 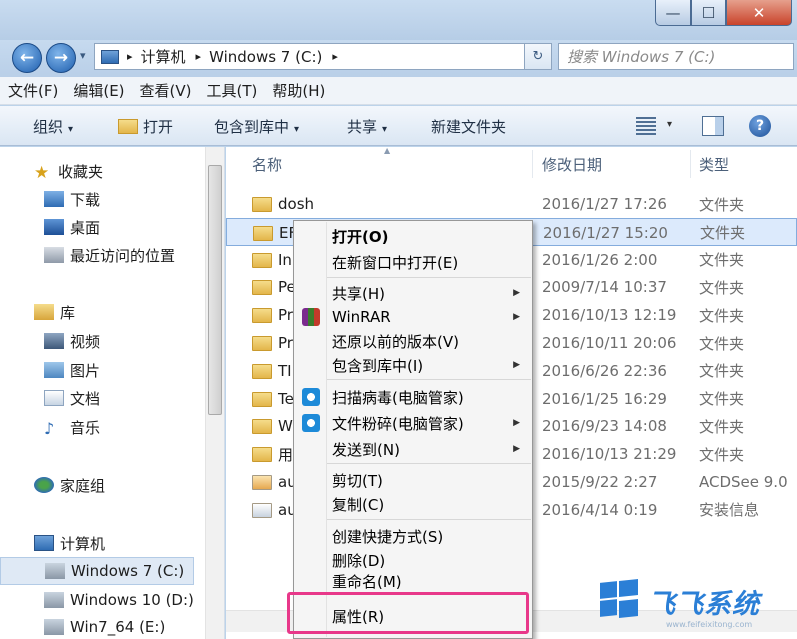 What do you see at coordinates (285, 426) in the screenshot?
I see `file-name: W` at bounding box center [285, 426].